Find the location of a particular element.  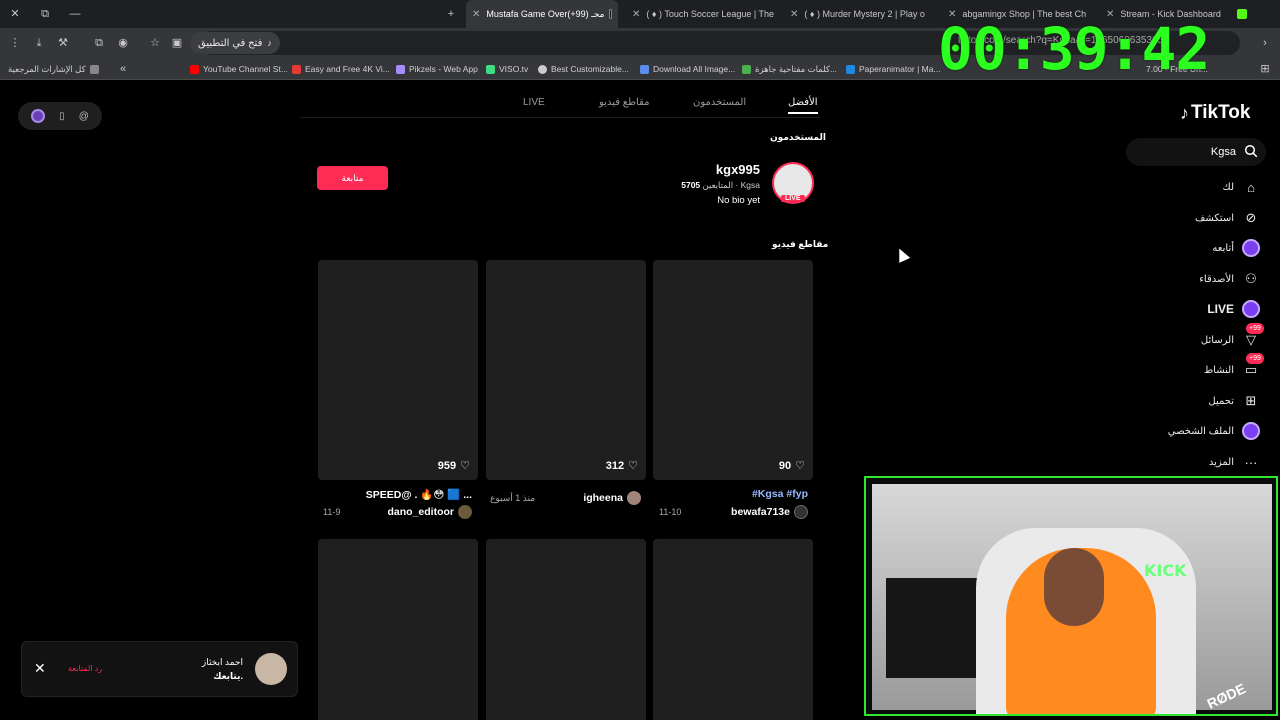

new-tab-icon: + is located at coordinates (451, 14).